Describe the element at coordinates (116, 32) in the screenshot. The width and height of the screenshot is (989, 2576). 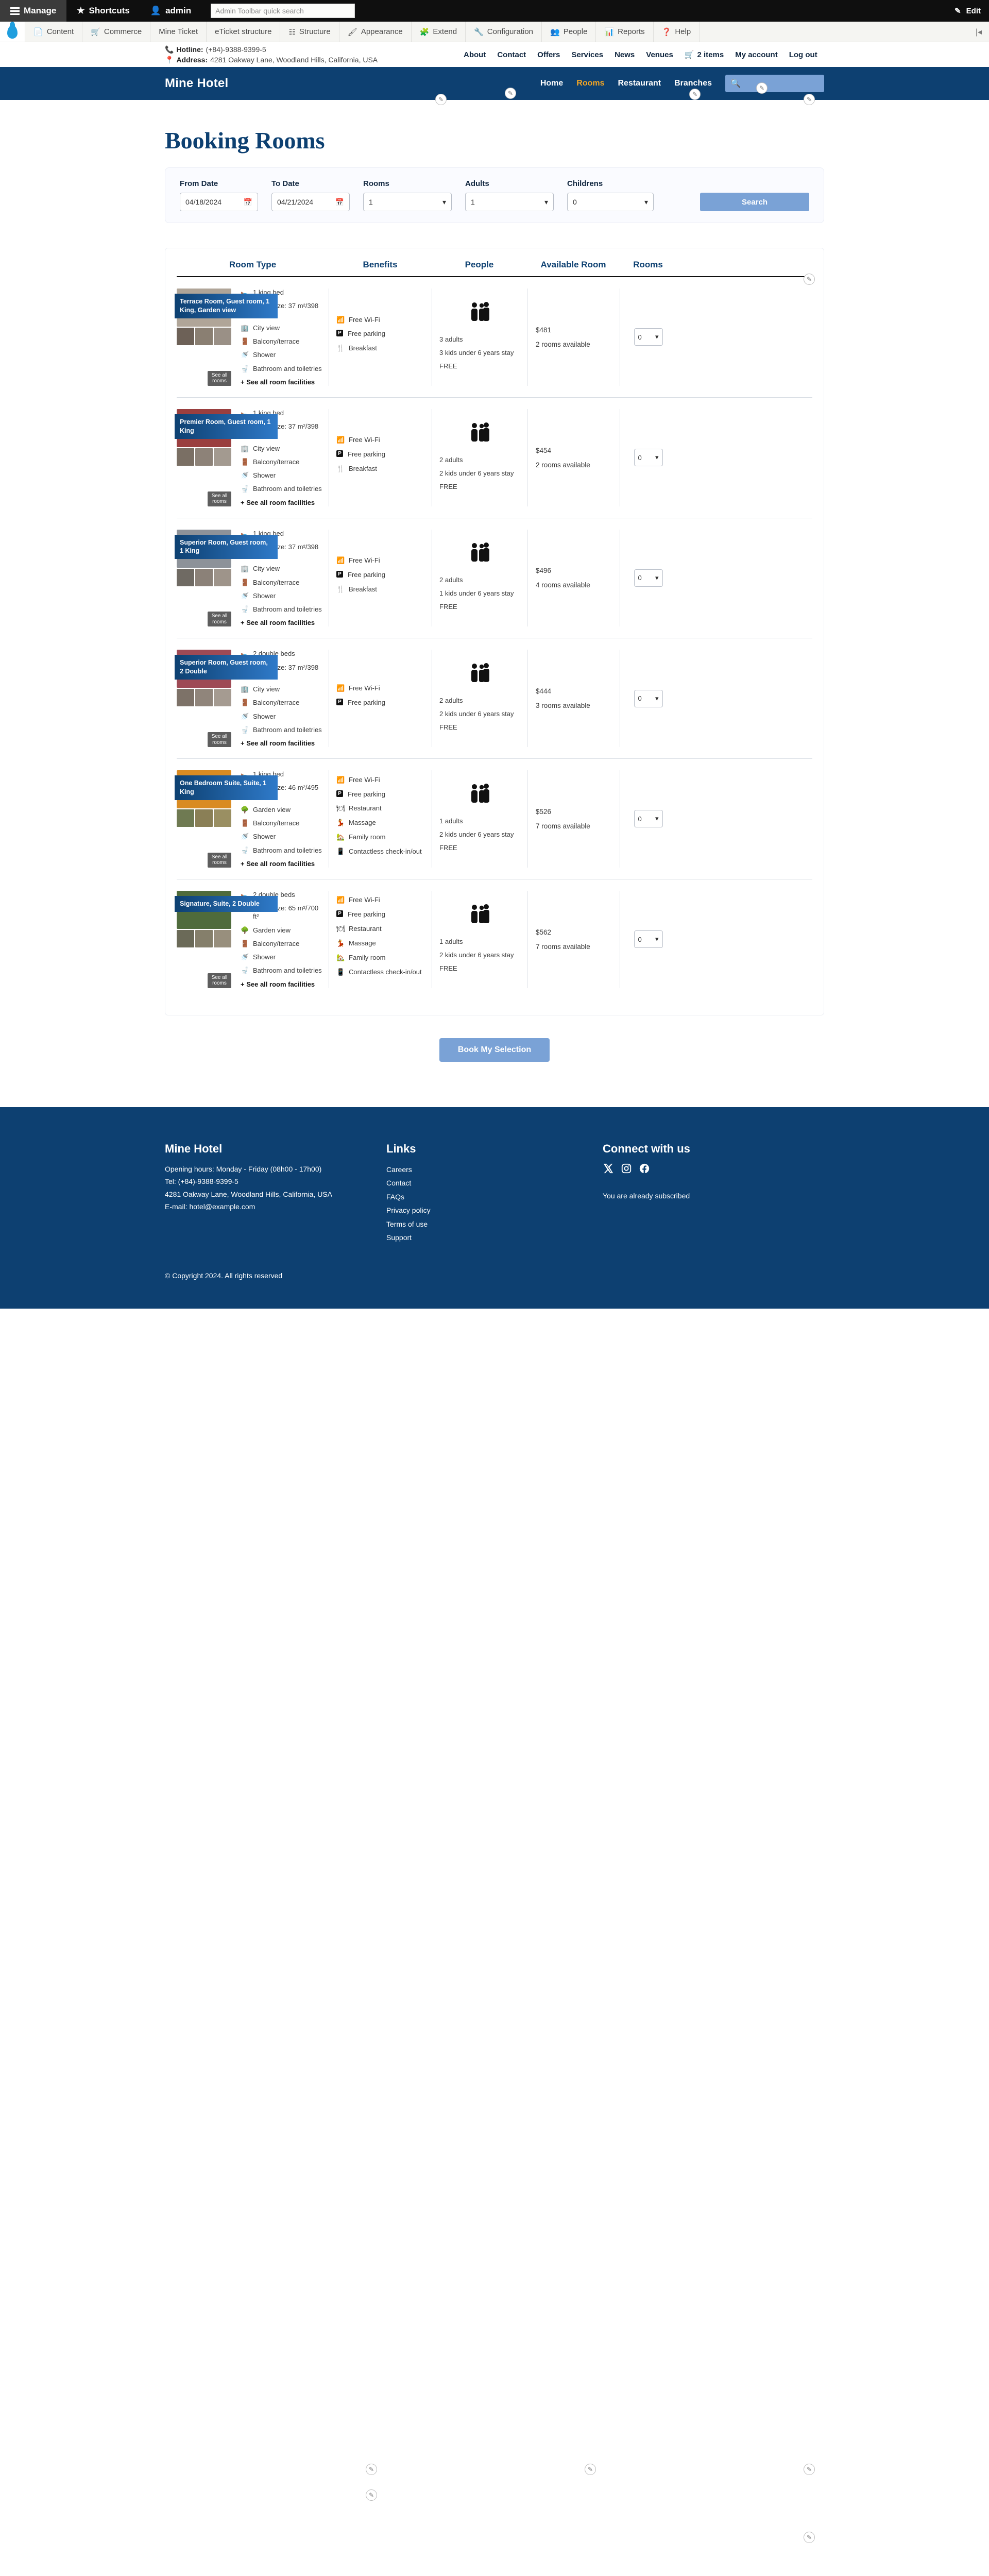
I see `admin-menu-item-commerce: 🛒 Commerce` at that location.